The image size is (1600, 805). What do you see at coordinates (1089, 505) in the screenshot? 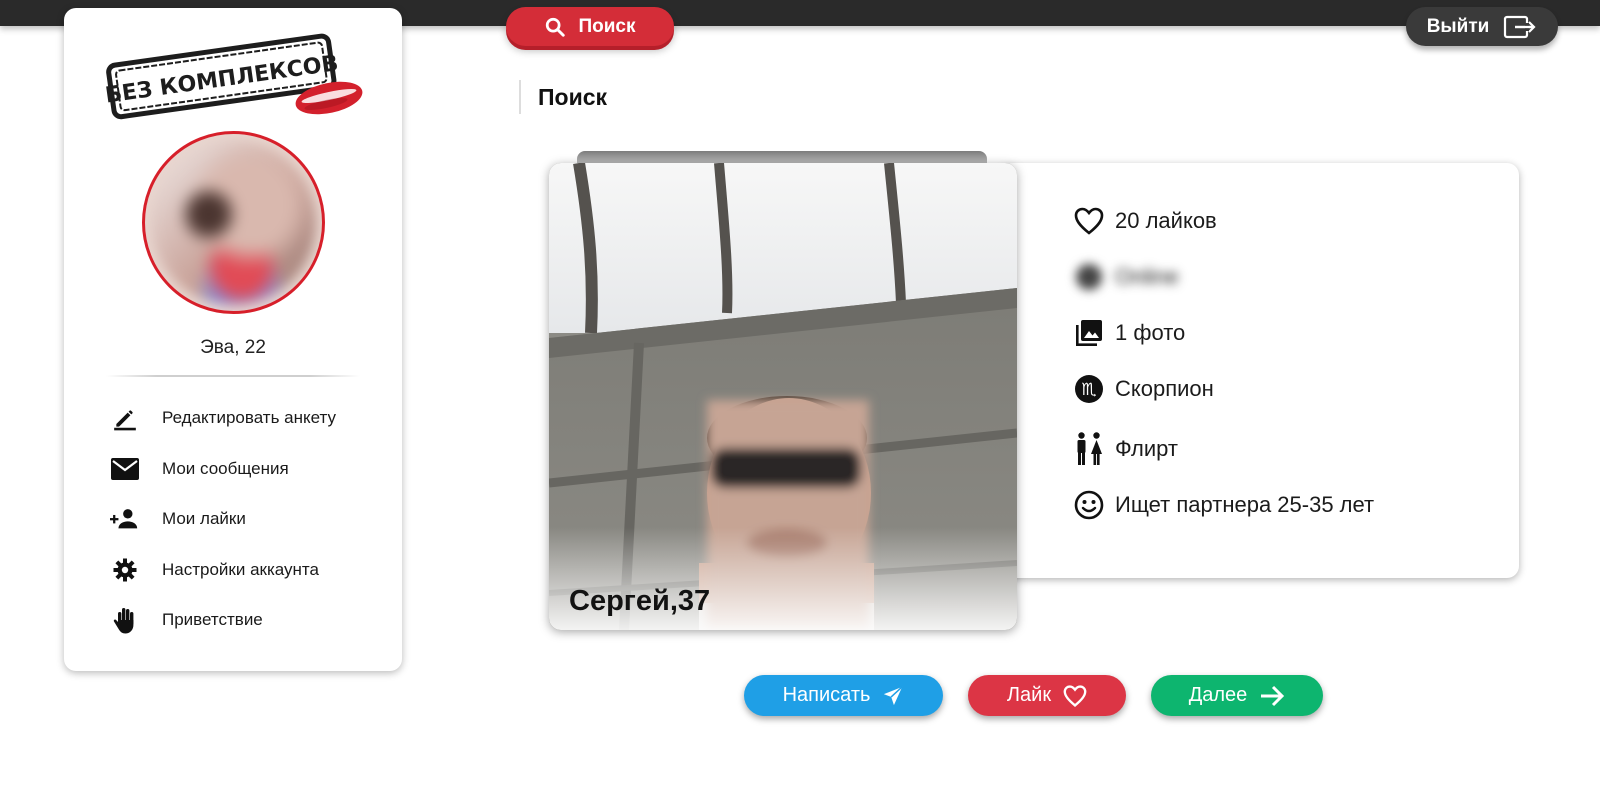
I see `smiley-icon` at bounding box center [1089, 505].